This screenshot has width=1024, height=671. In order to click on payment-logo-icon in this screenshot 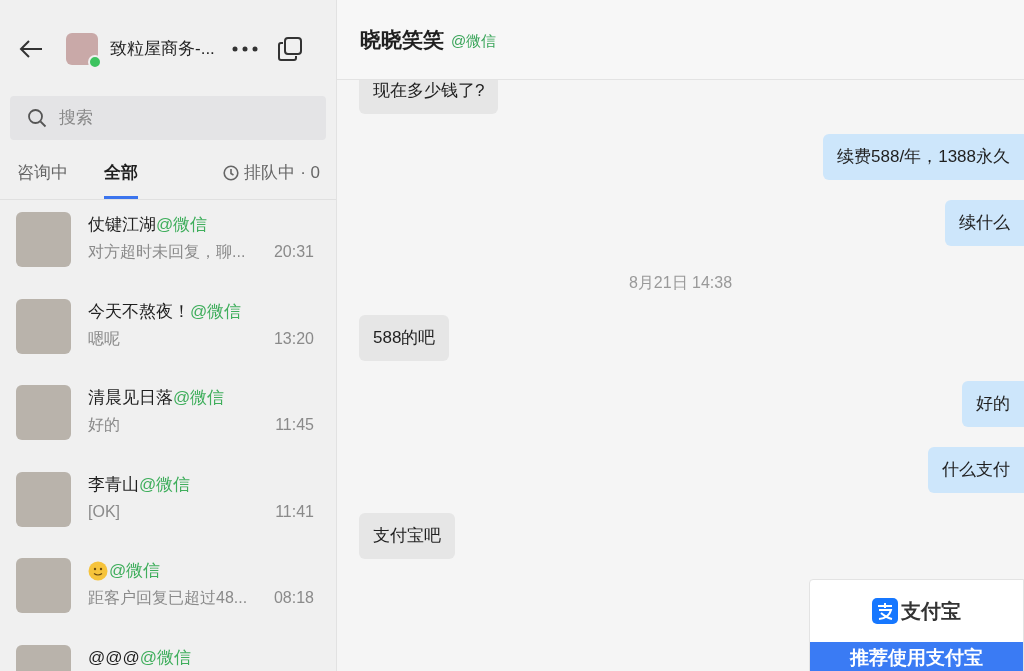, I will do `click(885, 611)`.